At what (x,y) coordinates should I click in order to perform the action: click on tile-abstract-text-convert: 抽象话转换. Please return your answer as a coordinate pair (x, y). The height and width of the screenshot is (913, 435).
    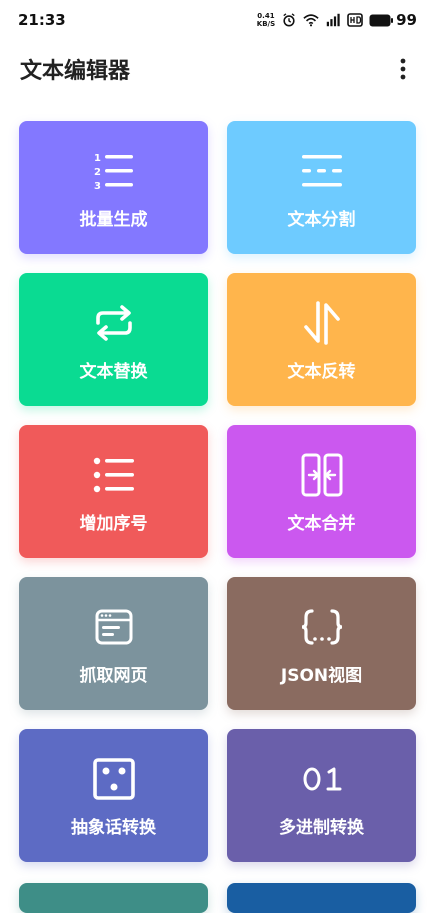
    Looking at the image, I should click on (113, 795).